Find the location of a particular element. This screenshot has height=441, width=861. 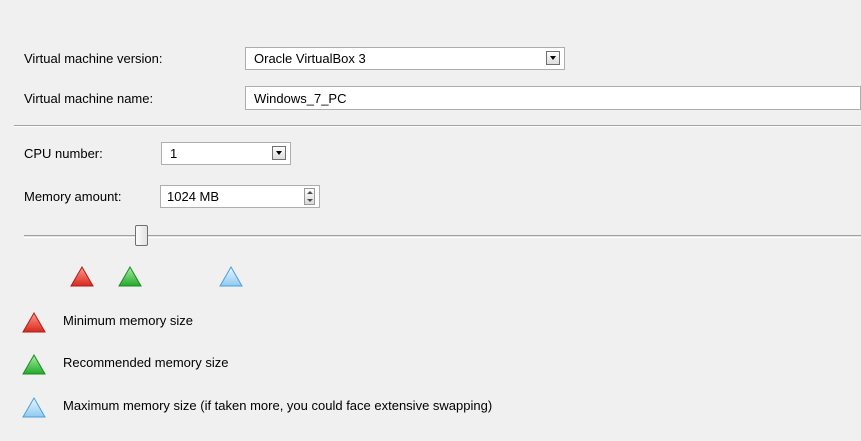

red-triangle-icon is located at coordinates (34, 322).